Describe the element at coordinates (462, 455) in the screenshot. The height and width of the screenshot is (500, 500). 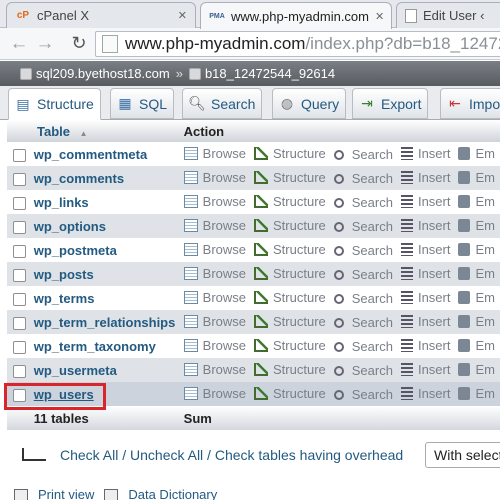
I see `with-selected-dropdown: With select` at that location.